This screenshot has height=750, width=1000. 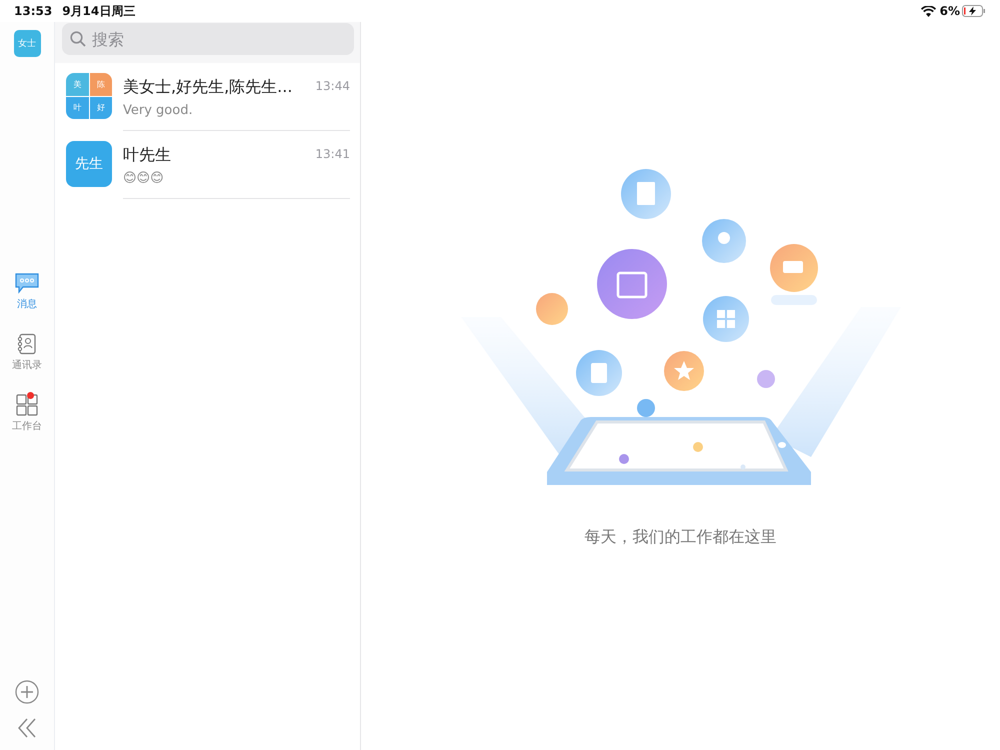 I want to click on empty-state-caption: 每天，我们的工作都在这里, so click(x=680, y=537).